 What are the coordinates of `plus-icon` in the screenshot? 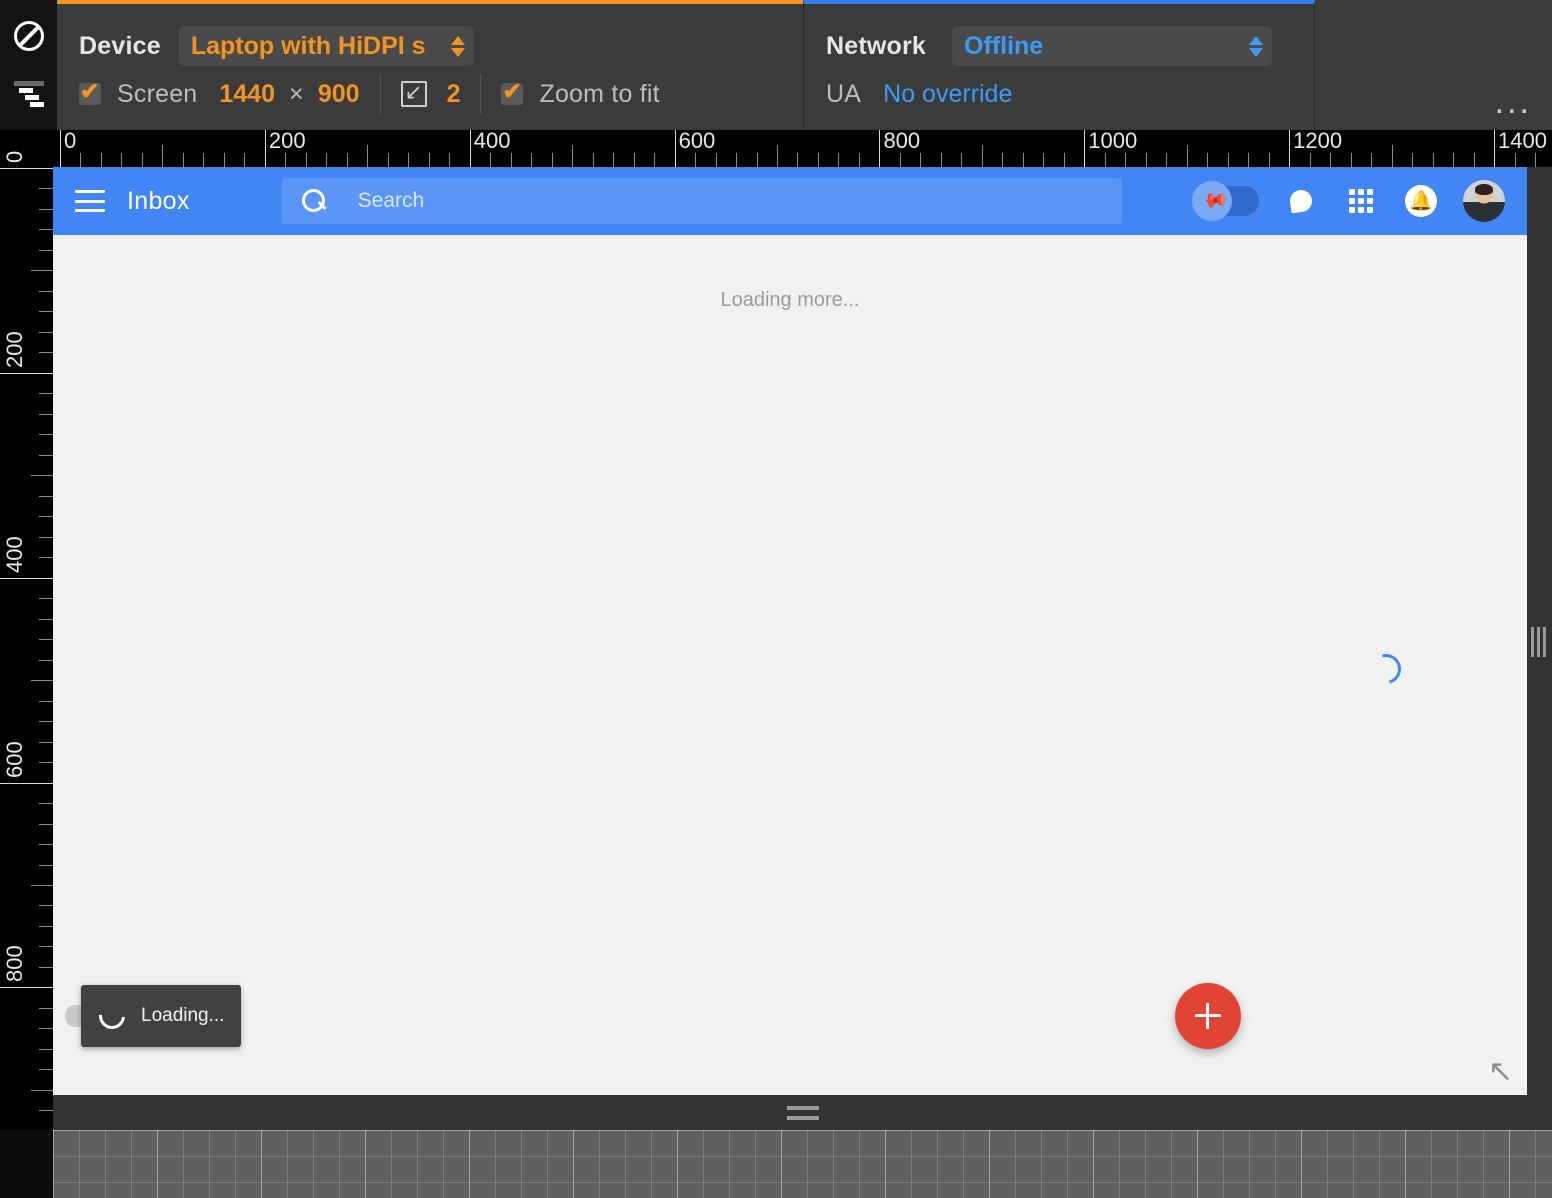 It's located at (1208, 1016).